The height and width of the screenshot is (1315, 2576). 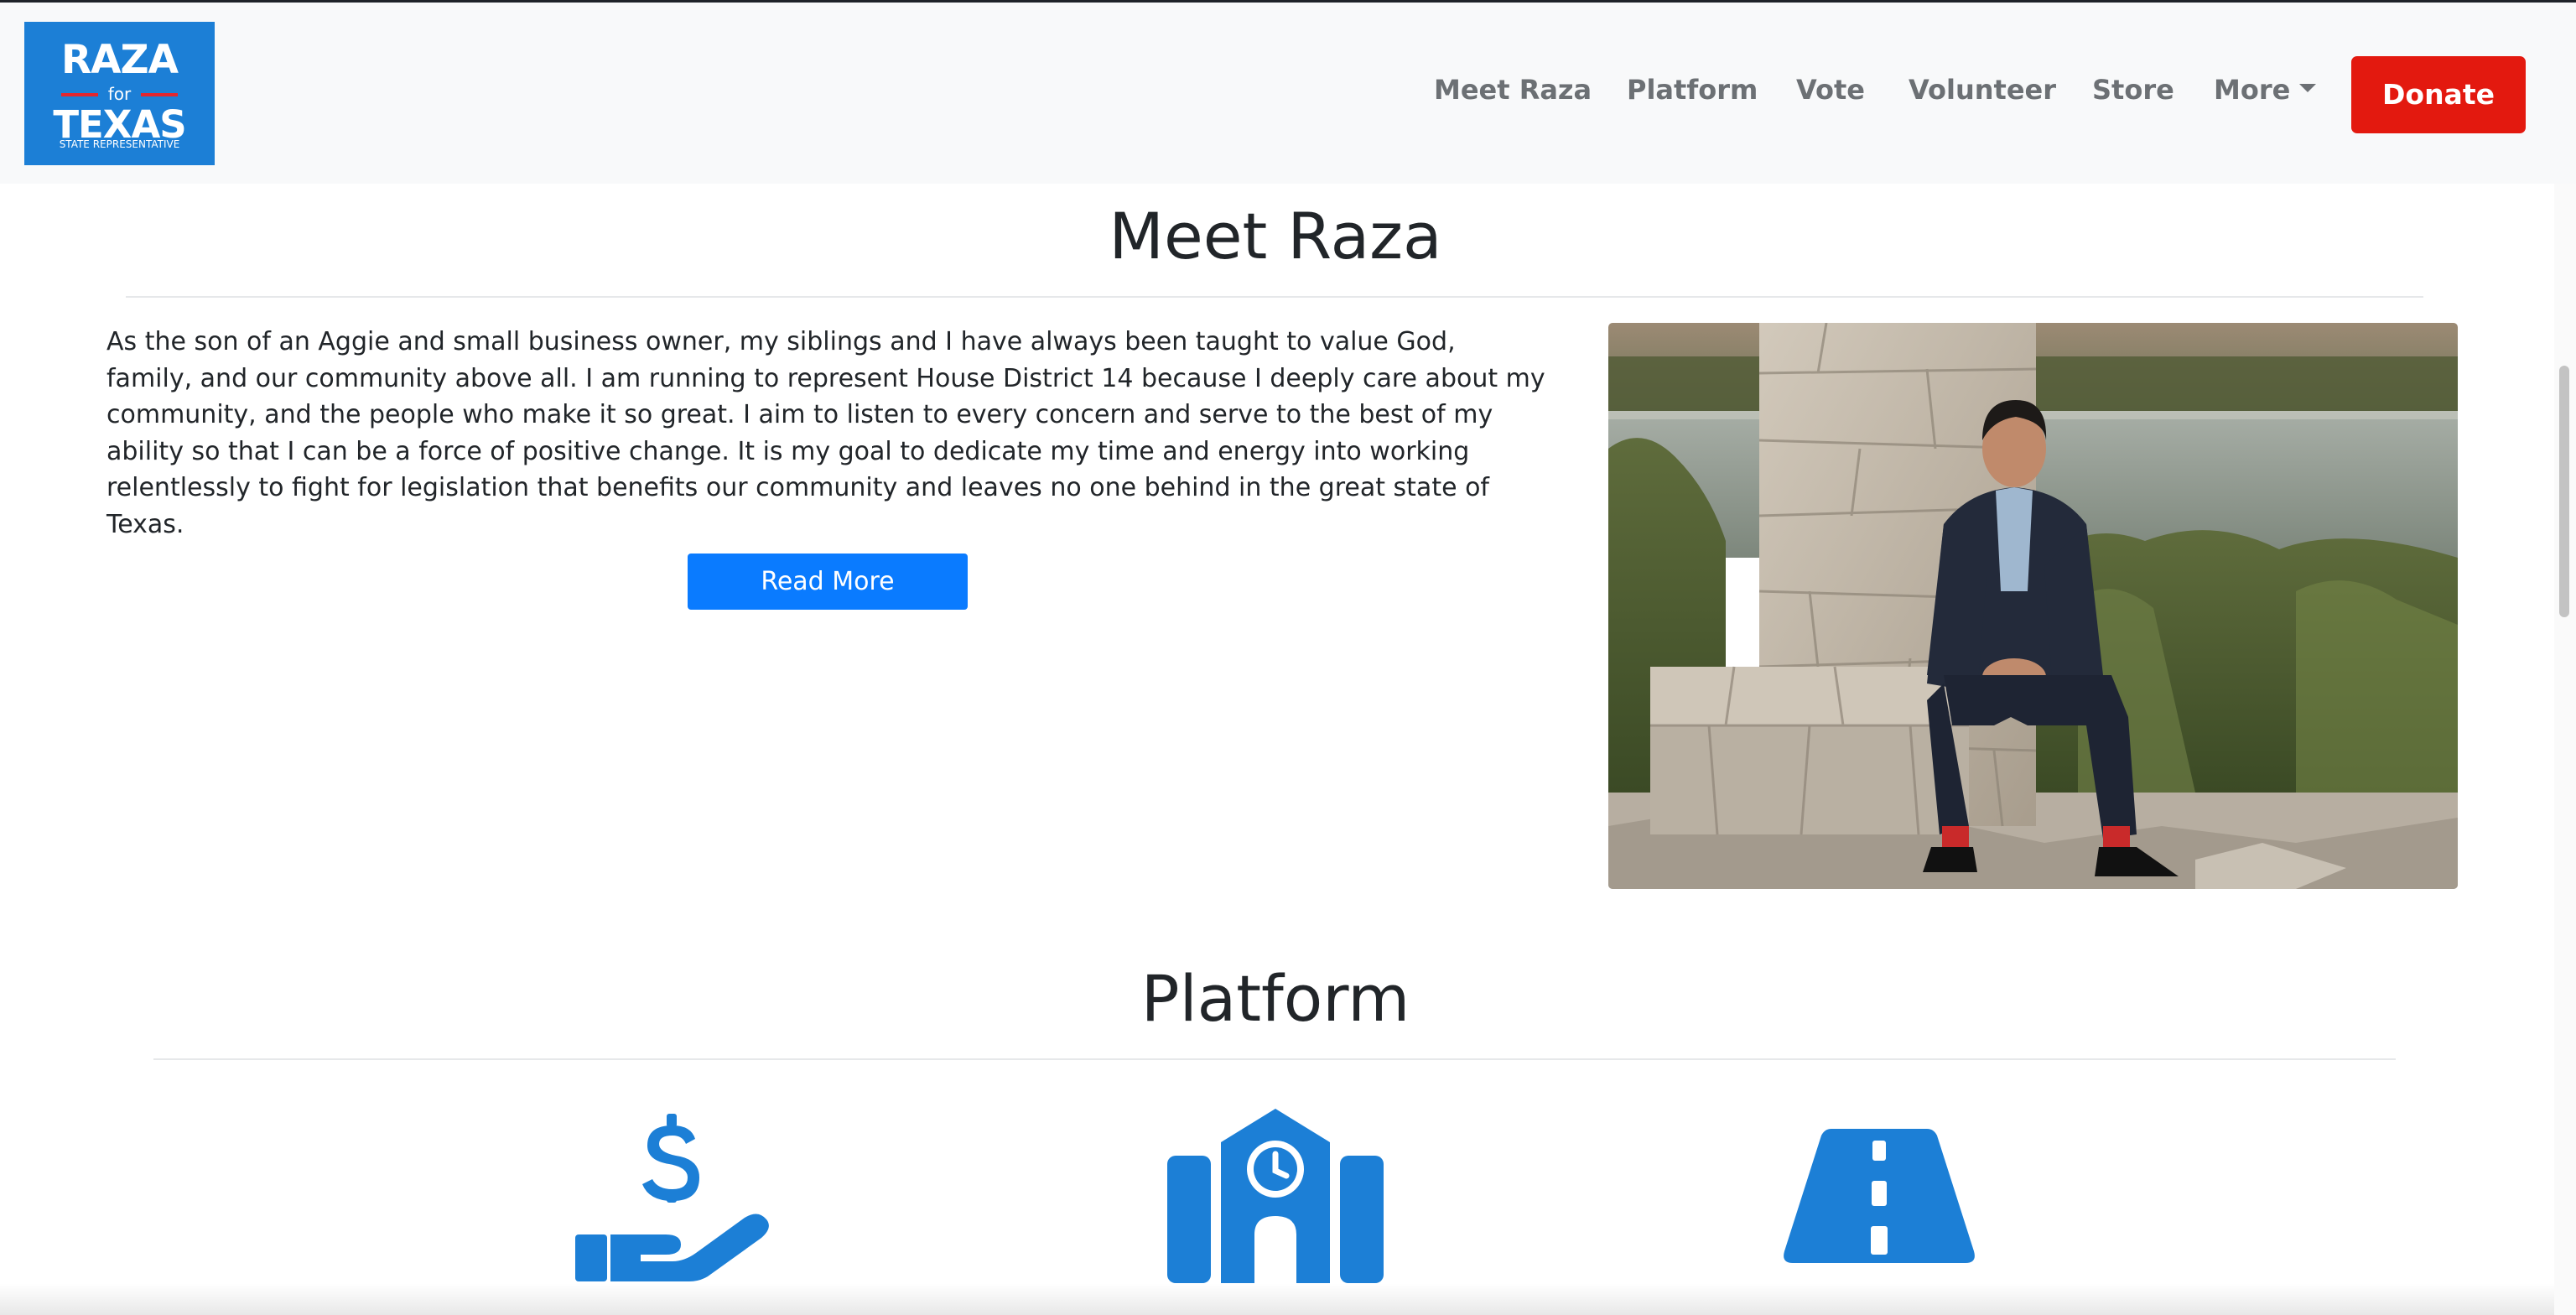 I want to click on logo-text-for: for, so click(x=119, y=94).